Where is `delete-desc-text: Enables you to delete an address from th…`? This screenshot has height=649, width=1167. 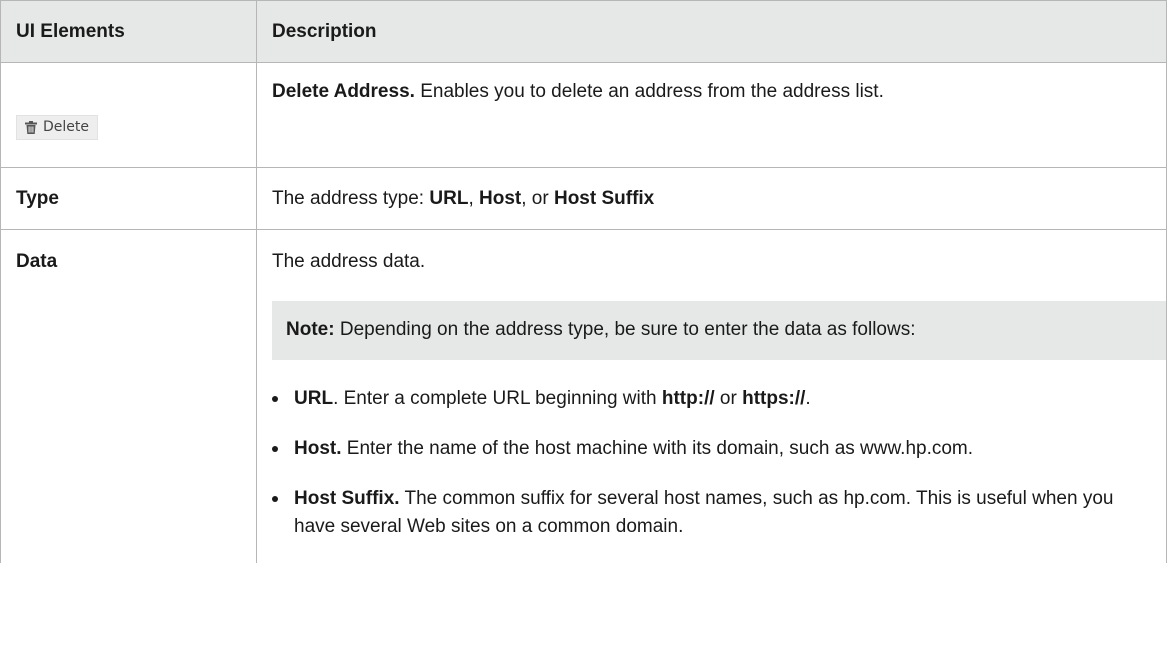 delete-desc-text: Enables you to delete an address from th… is located at coordinates (652, 91).